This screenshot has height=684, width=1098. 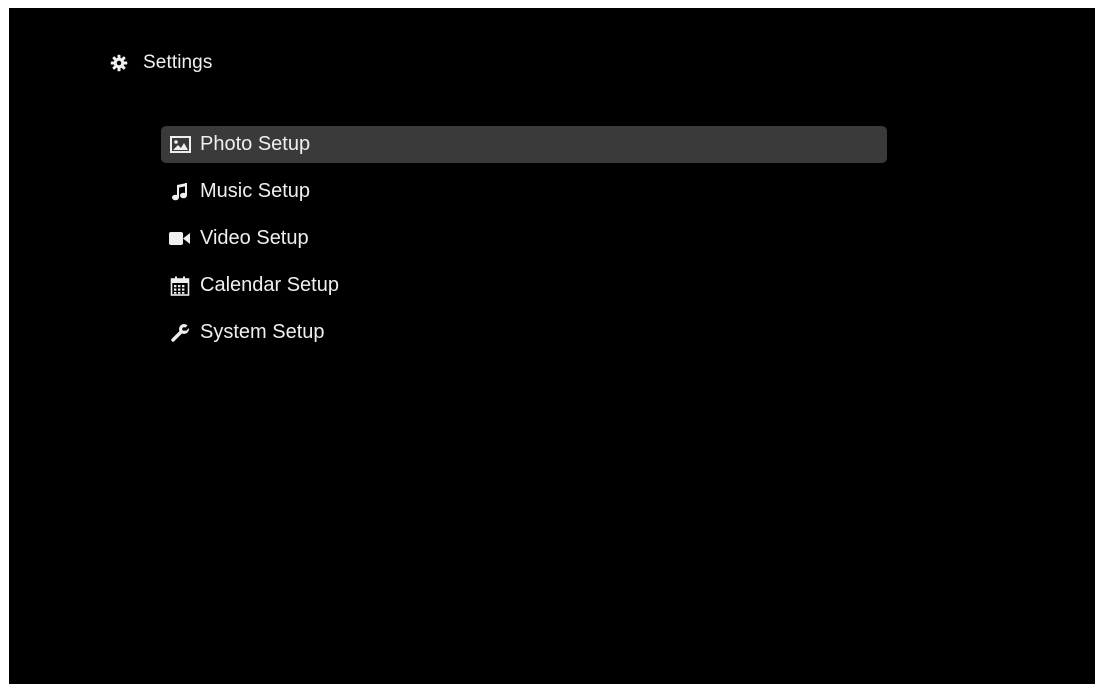 What do you see at coordinates (180, 192) in the screenshot?
I see `music-note-icon` at bounding box center [180, 192].